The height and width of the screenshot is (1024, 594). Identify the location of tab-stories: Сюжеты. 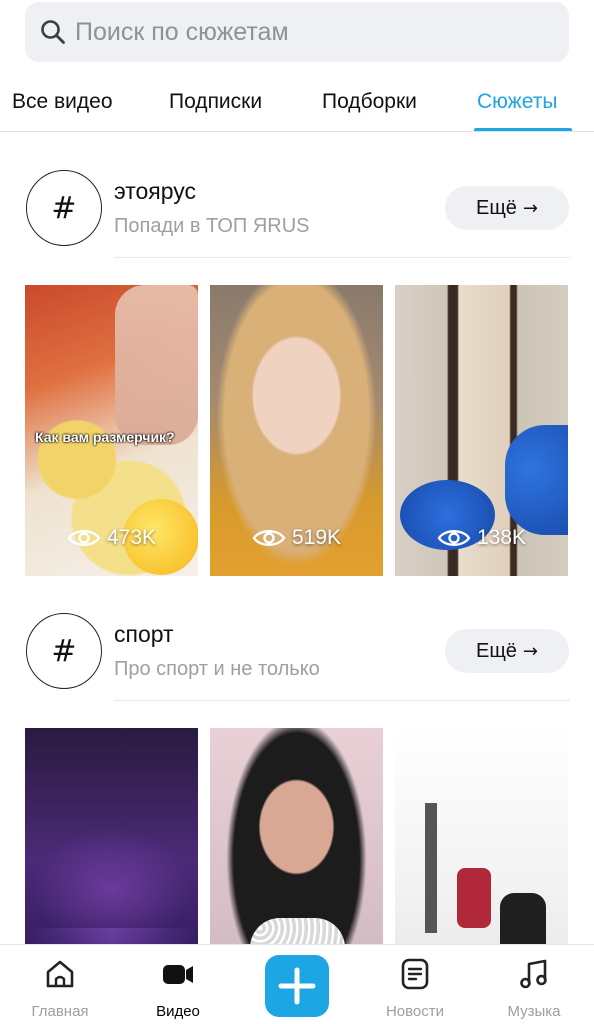
(517, 102).